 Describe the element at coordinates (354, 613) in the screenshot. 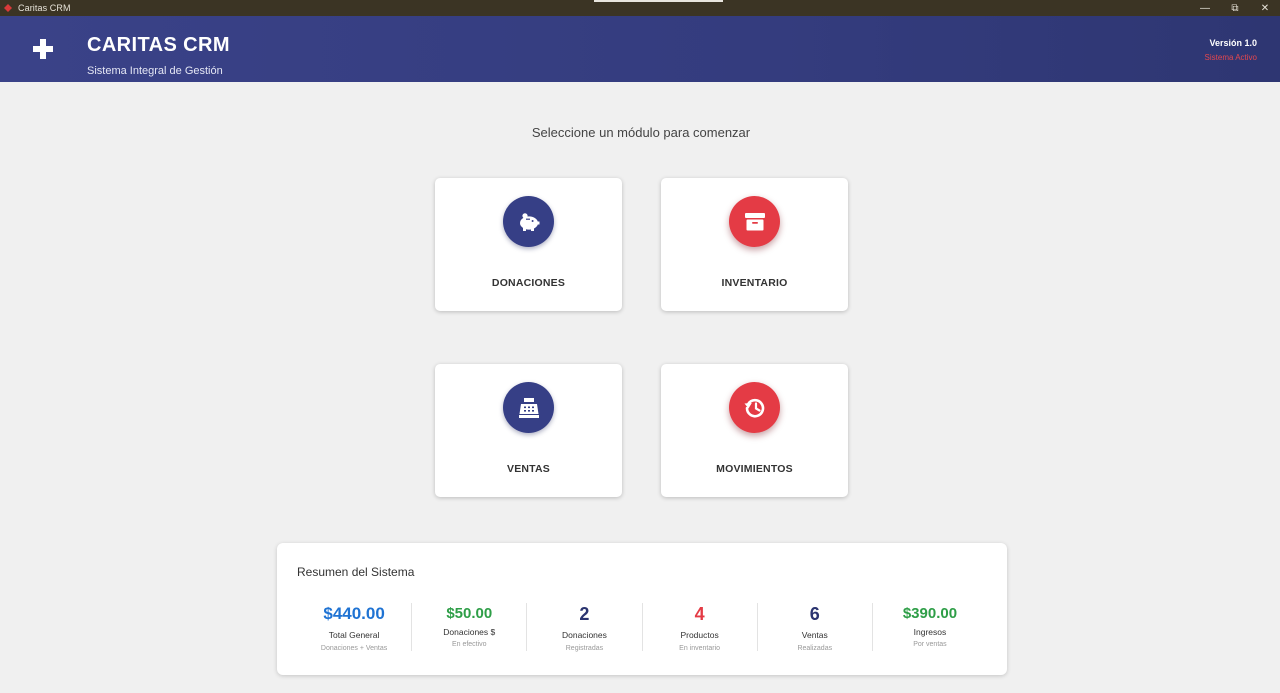

I see `stat-value: $440.00` at that location.